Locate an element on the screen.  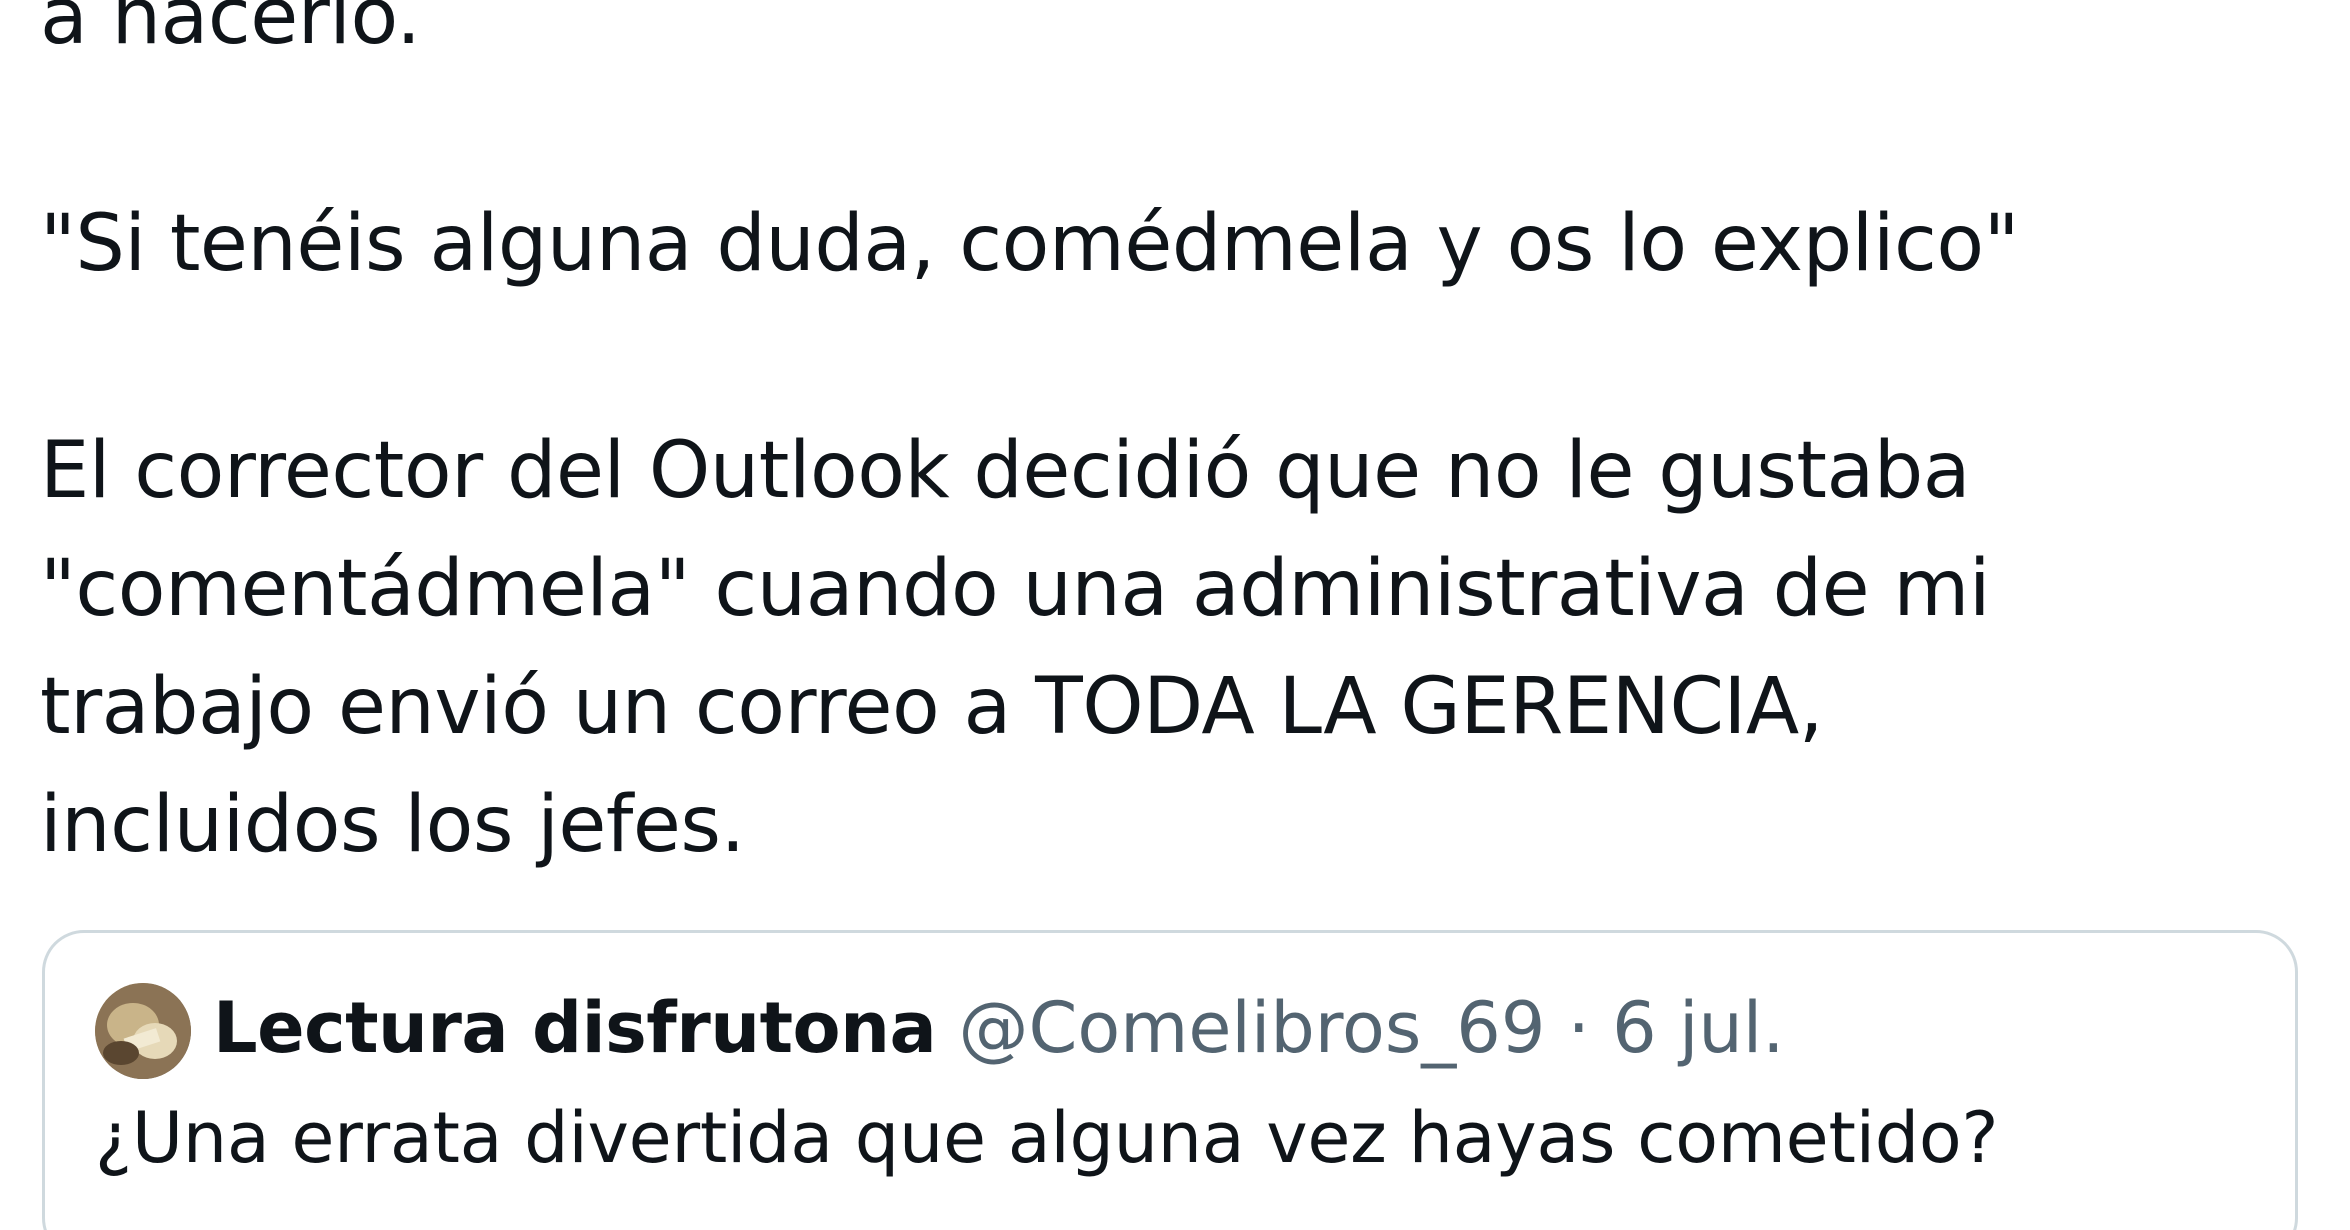
avatar-image-icon is located at coordinates (143, 1031).